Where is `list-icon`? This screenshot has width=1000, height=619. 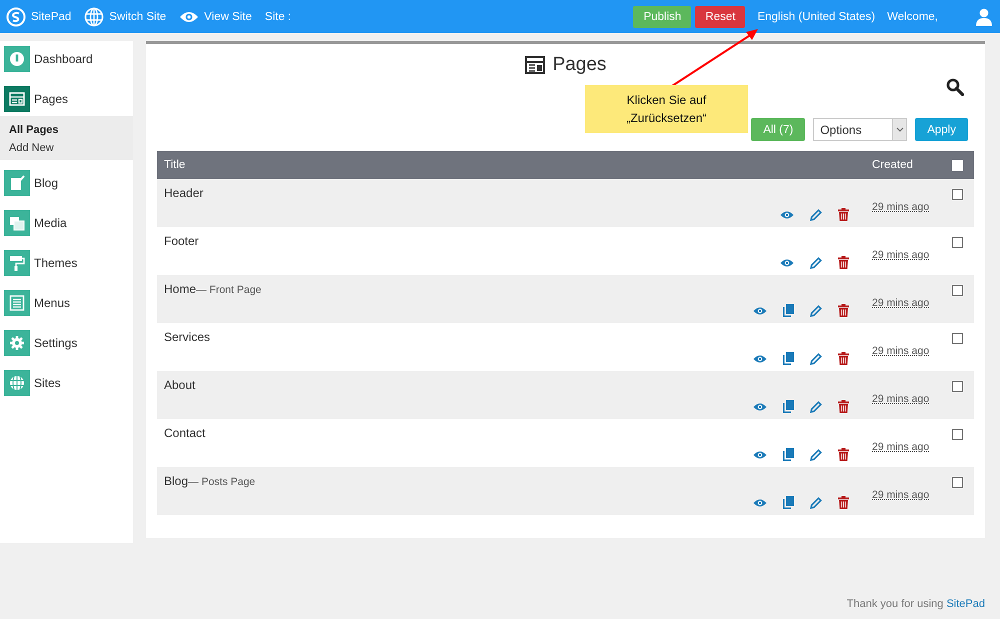
list-icon is located at coordinates (17, 303).